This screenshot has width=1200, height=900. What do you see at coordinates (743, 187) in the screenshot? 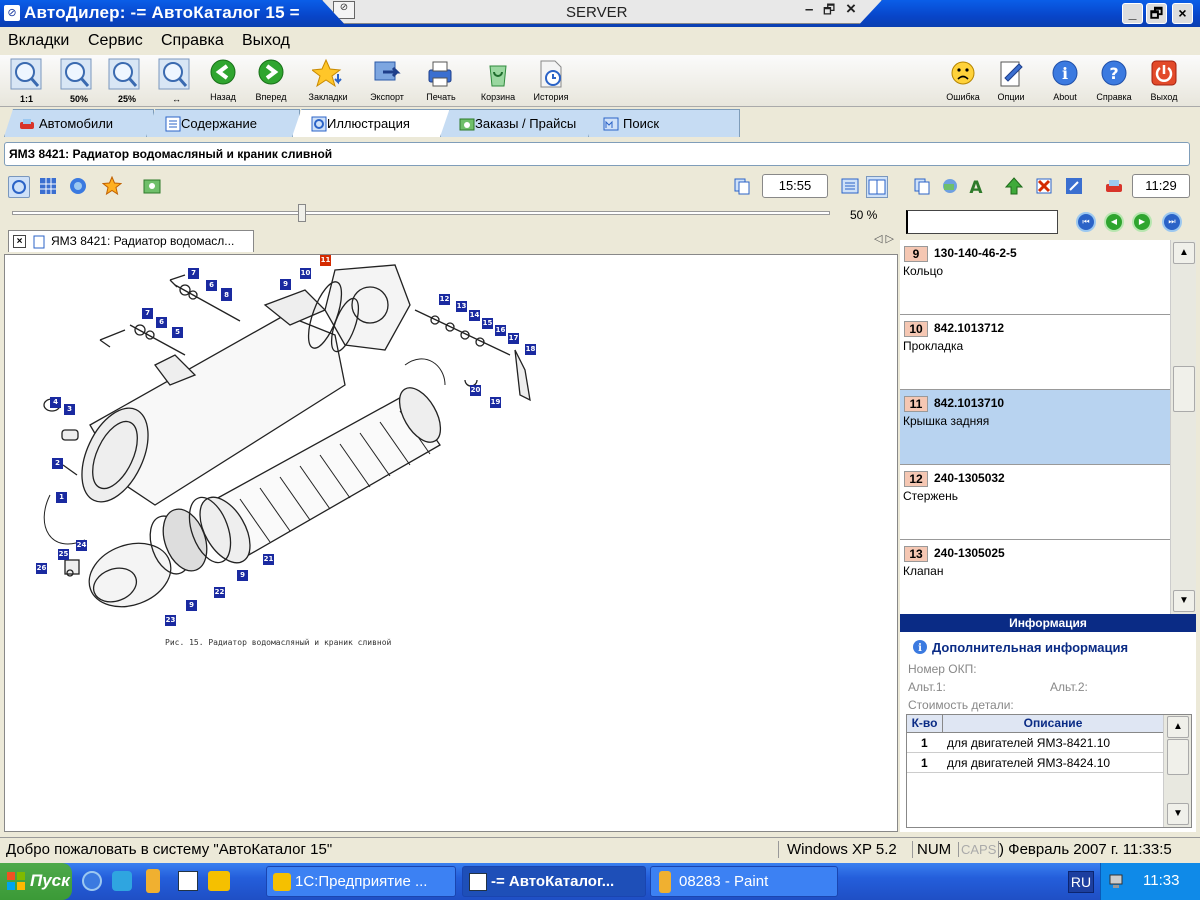
I see `copy-button` at bounding box center [743, 187].